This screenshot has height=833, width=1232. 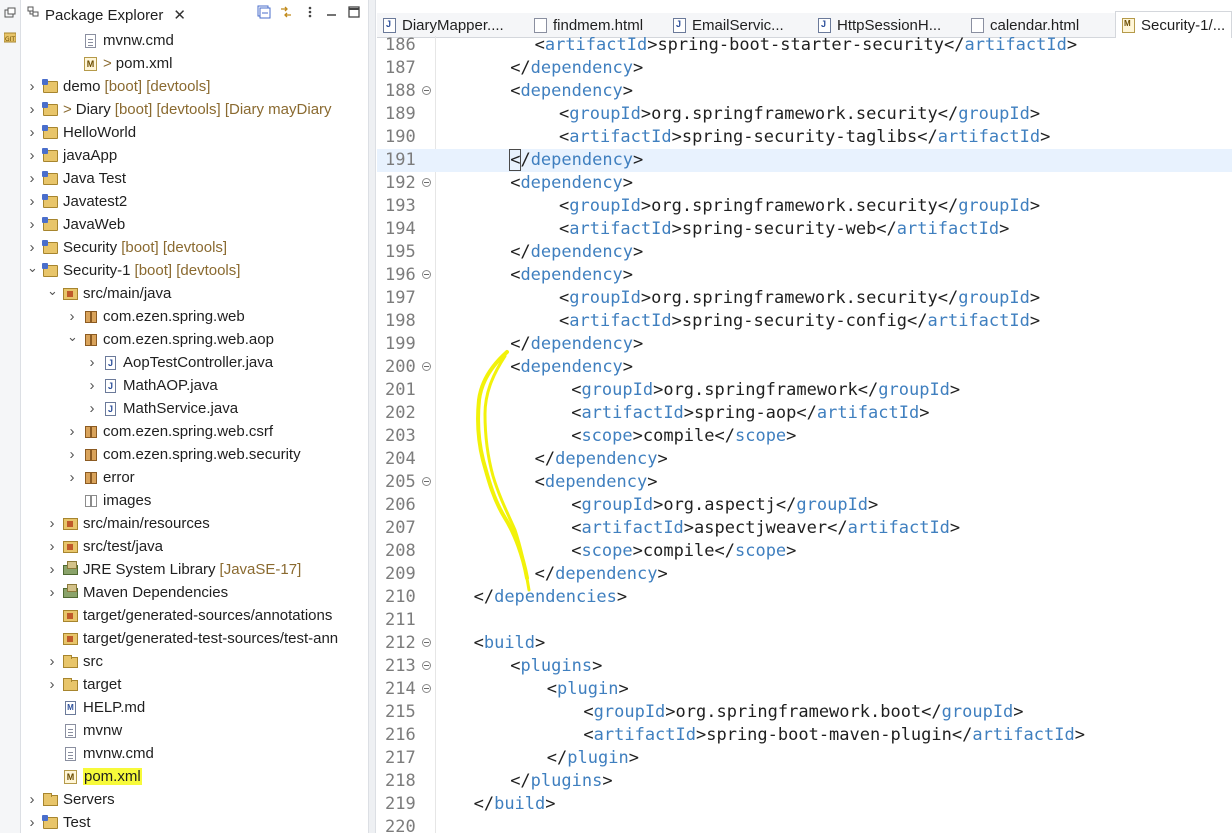 I want to click on tree-item-label: JavaWeb, so click(x=94, y=224).